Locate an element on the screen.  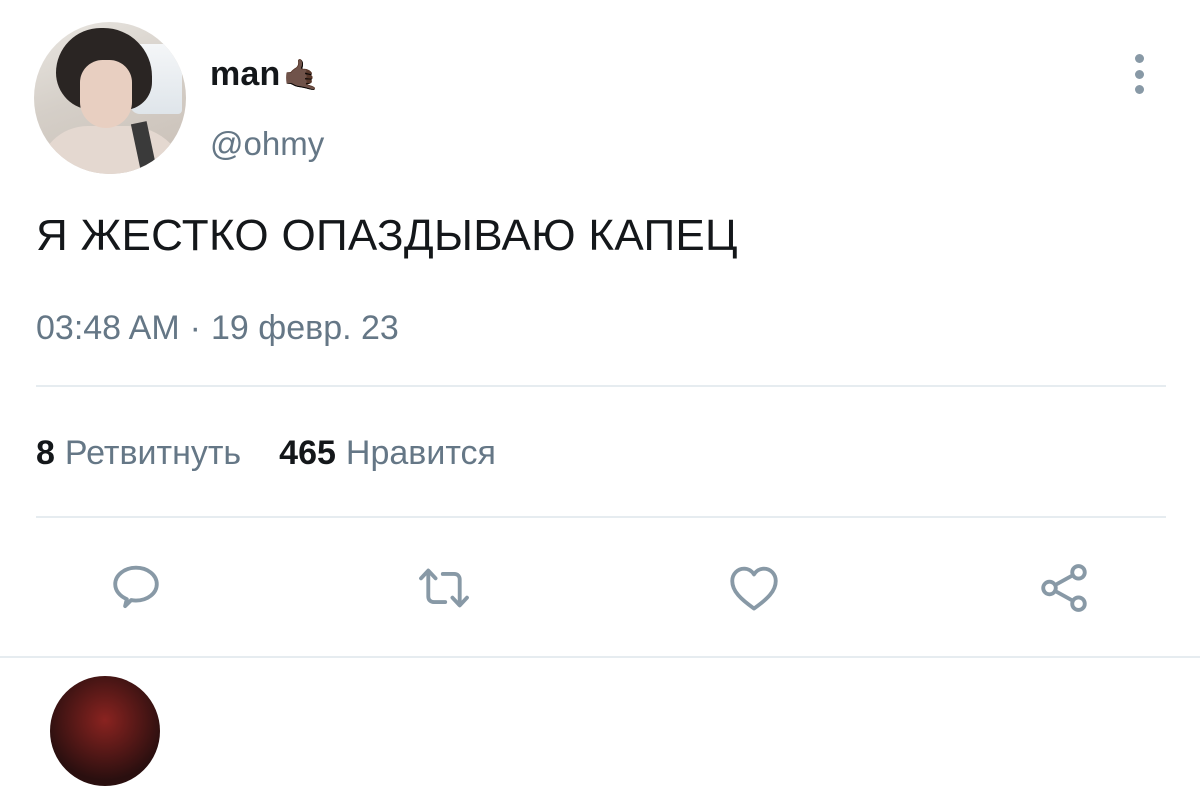
reply-icon is located at coordinates (136, 587).